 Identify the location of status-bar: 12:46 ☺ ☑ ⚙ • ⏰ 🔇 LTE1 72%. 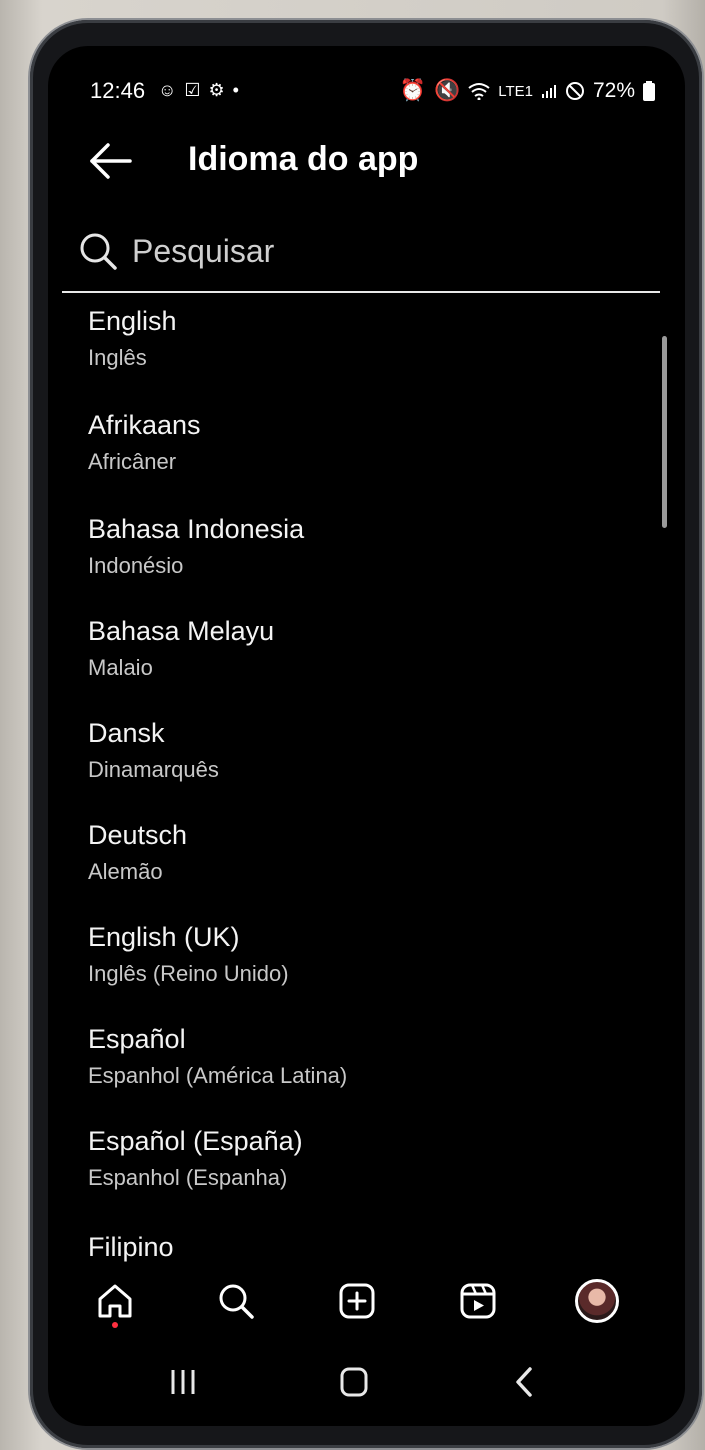
(366, 91).